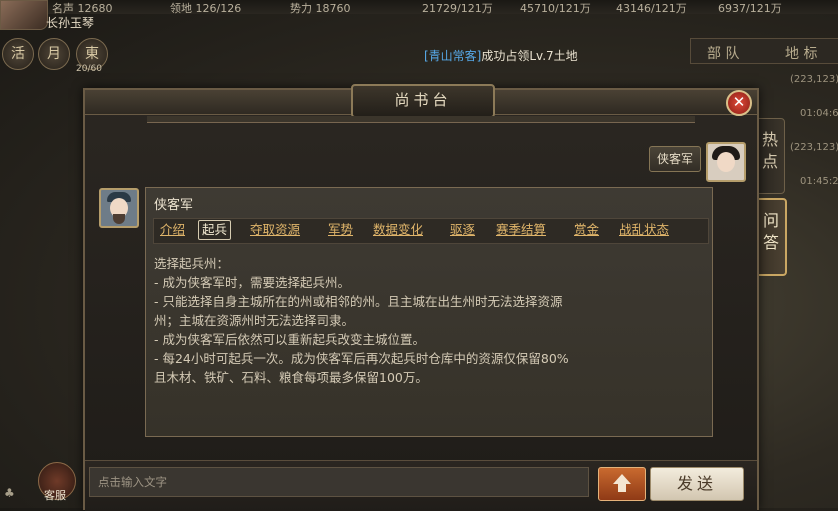  I want to click on tab-war-status: 战乱状态, so click(644, 230).